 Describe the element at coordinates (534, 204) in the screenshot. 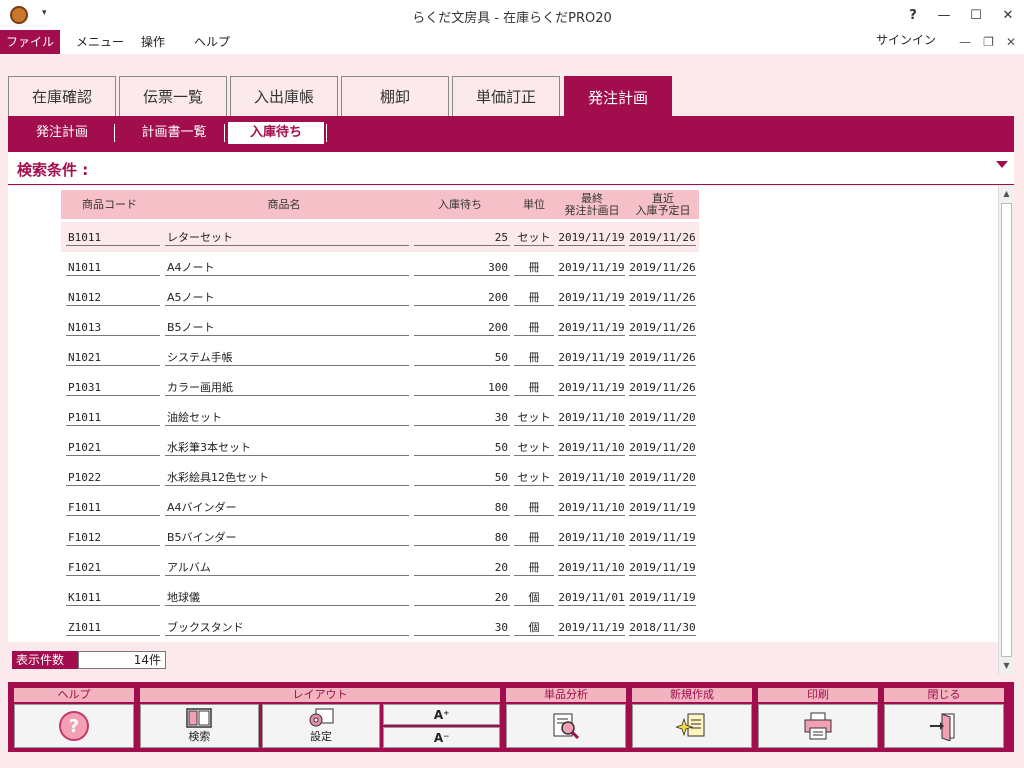

I see `col-header-unit: 単位` at that location.